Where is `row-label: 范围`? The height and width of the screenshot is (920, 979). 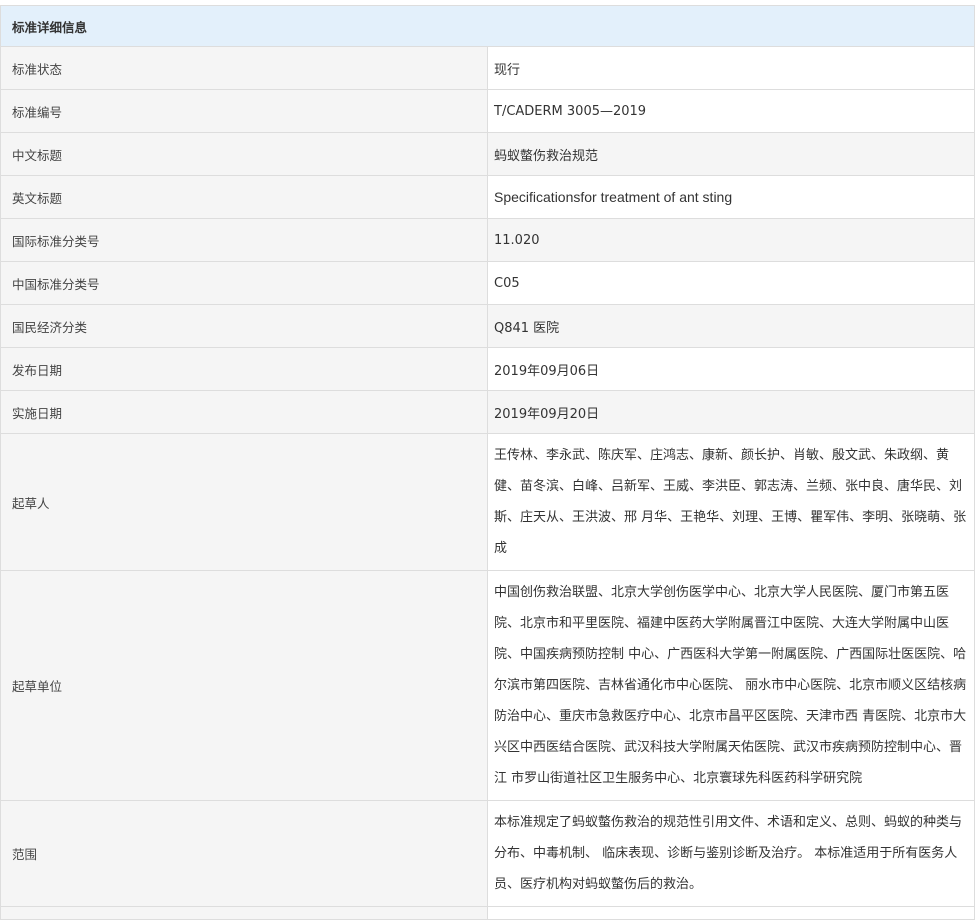
row-label: 范围 is located at coordinates (244, 853).